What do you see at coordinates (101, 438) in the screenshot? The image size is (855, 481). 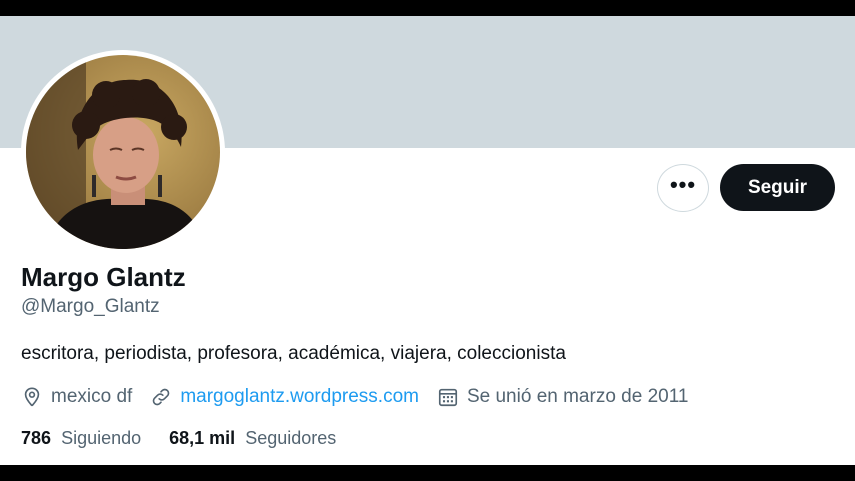 I see `following-label: Siguiendo` at bounding box center [101, 438].